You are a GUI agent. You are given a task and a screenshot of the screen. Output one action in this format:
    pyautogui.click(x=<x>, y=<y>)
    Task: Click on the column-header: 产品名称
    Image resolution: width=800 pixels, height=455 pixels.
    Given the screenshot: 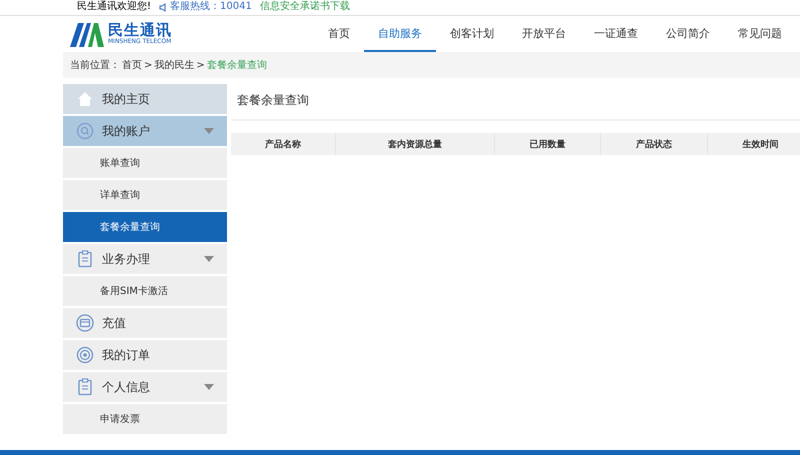 What is the action you would take?
    pyautogui.click(x=283, y=144)
    